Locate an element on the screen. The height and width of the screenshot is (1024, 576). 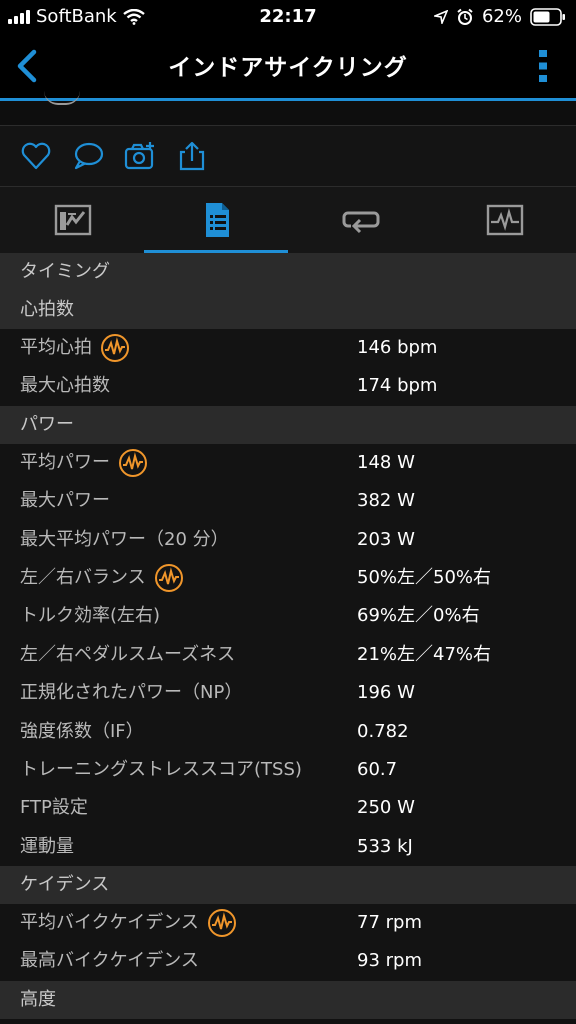
section-header-heart-rate: 心拍数 is located at coordinates (288, 310).